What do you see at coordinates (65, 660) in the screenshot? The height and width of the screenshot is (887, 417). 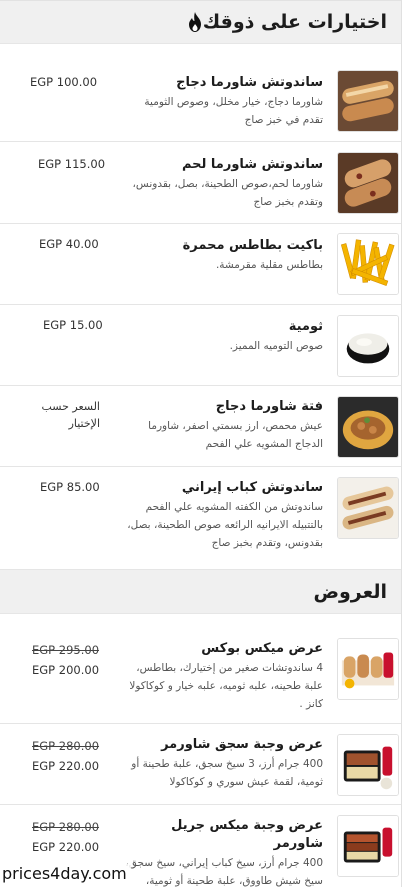 I see `item-price: EGP 295.00 EGP 200.00` at bounding box center [65, 660].